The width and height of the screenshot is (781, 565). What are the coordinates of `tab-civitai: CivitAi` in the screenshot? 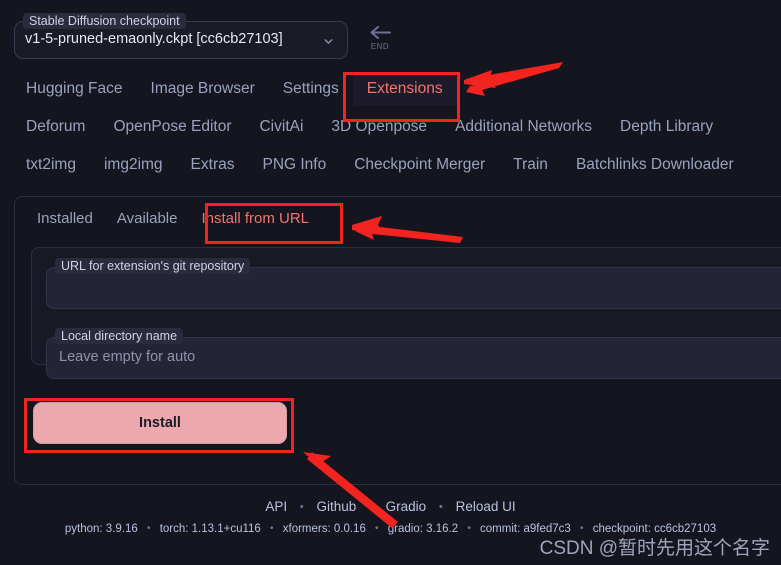 It's located at (281, 127).